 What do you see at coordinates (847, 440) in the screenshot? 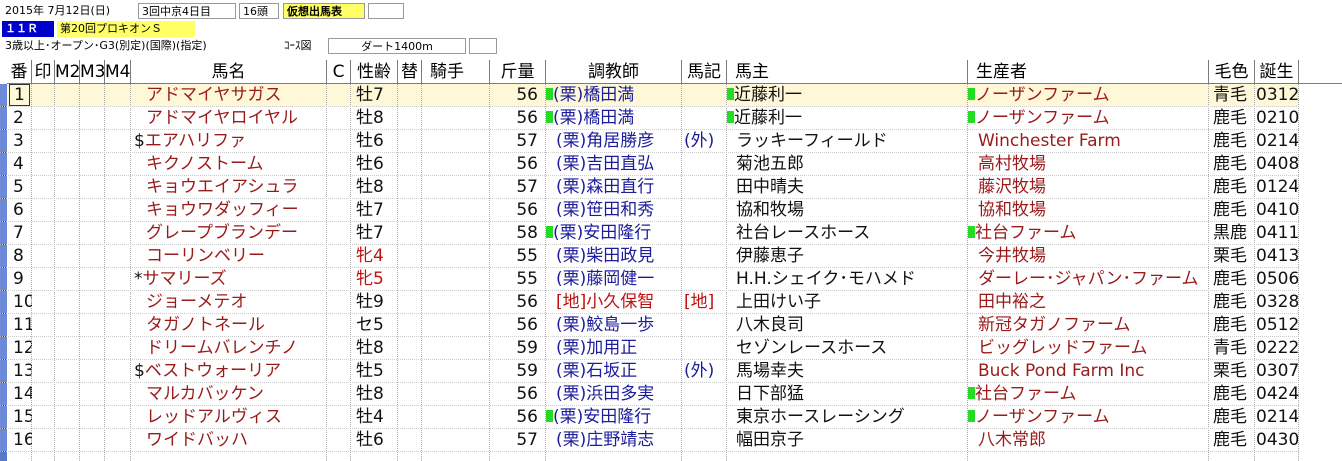
I see `owner-cell: 幅田京子` at bounding box center [847, 440].